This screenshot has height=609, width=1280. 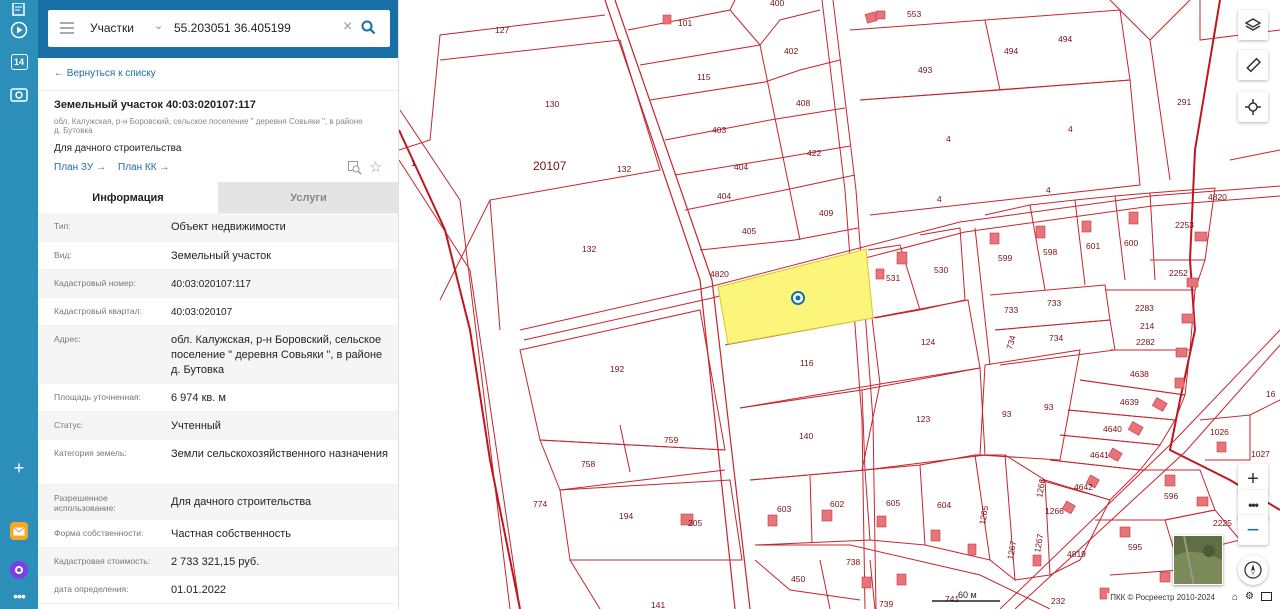 I want to click on more-icon: •••, so click(x=19, y=596).